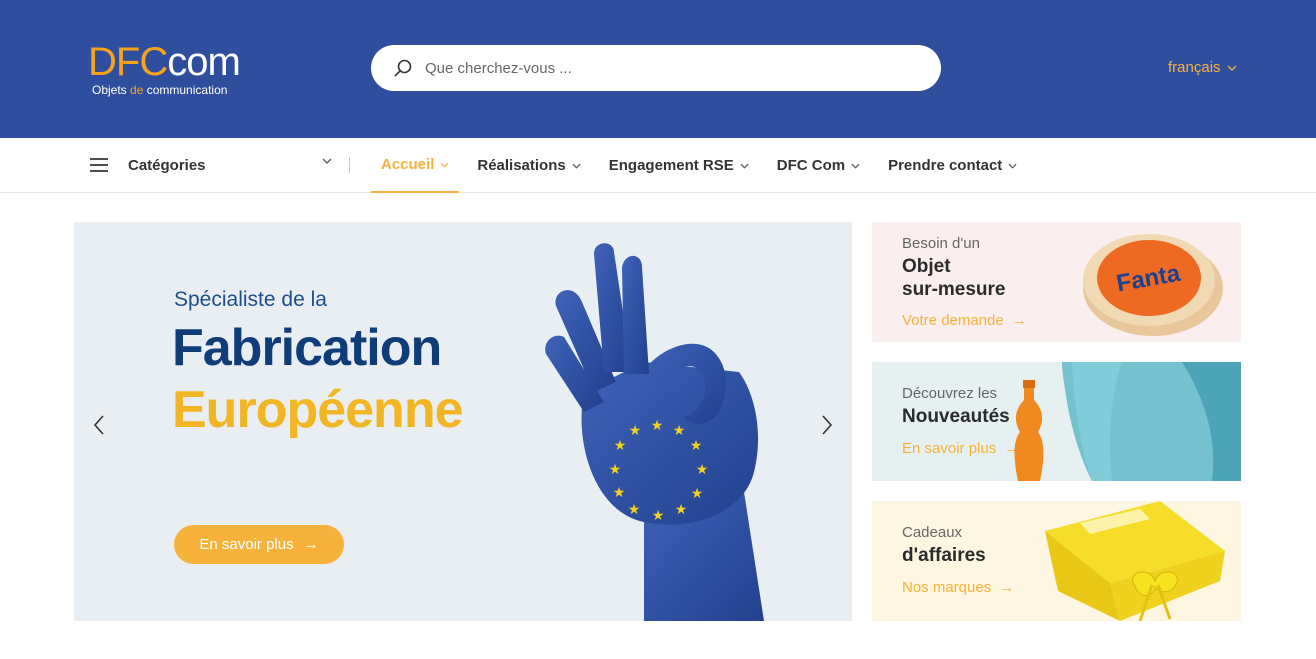 The image size is (1316, 659). I want to click on card-link: Nos marques →, so click(958, 587).